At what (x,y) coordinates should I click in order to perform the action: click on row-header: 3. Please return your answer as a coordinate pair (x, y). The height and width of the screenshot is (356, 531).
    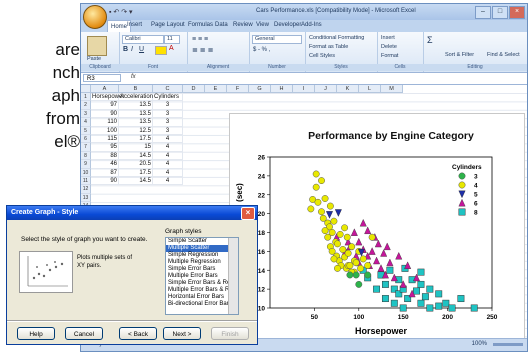
    Looking at the image, I should click on (86, 114).